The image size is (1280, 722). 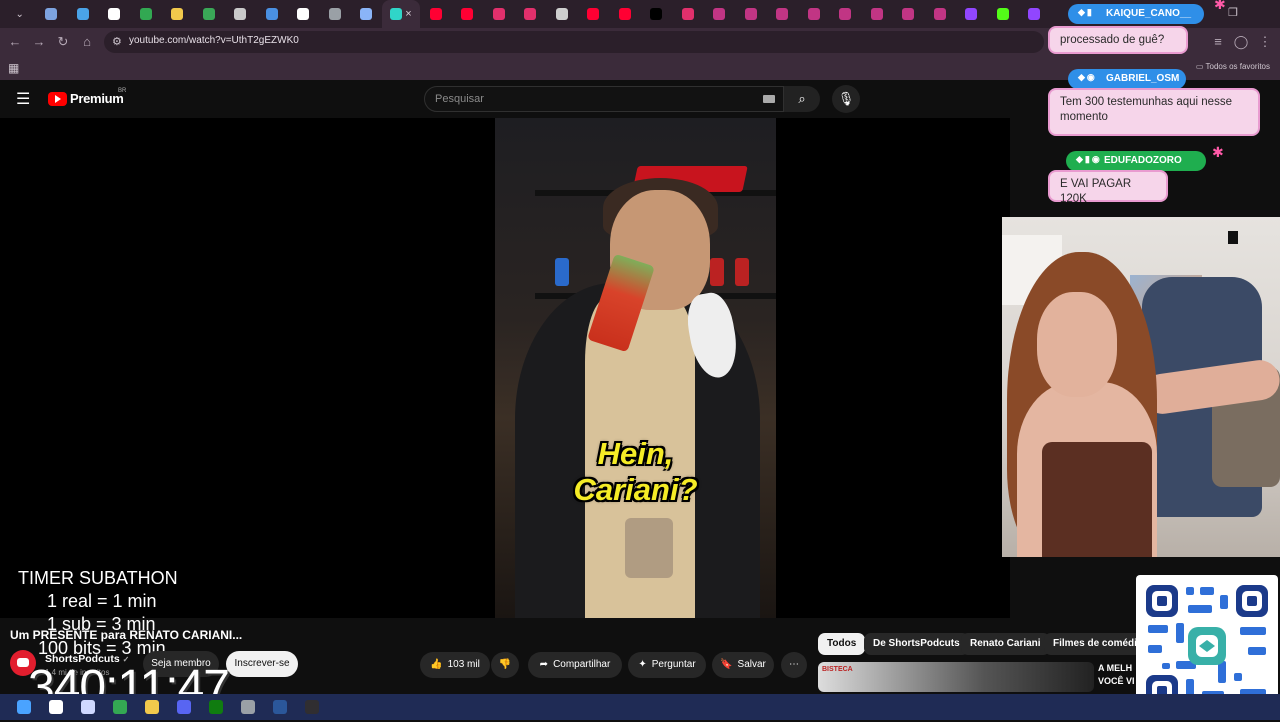 What do you see at coordinates (23, 99) in the screenshot?
I see `hamburger-menu-icon: ☰` at bounding box center [23, 99].